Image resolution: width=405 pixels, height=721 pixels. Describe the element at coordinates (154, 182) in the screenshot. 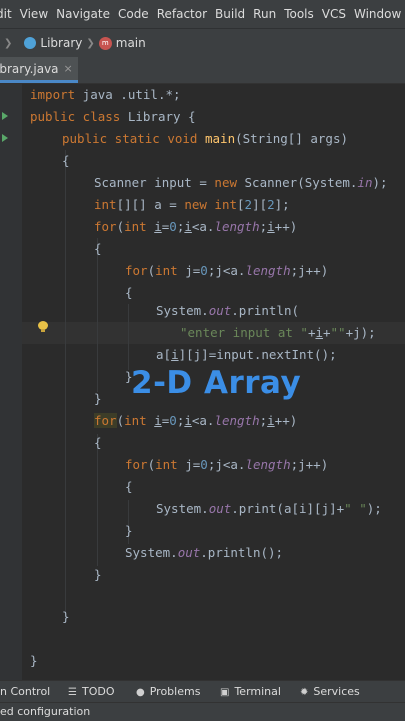

I see `token: Scanner input =` at that location.